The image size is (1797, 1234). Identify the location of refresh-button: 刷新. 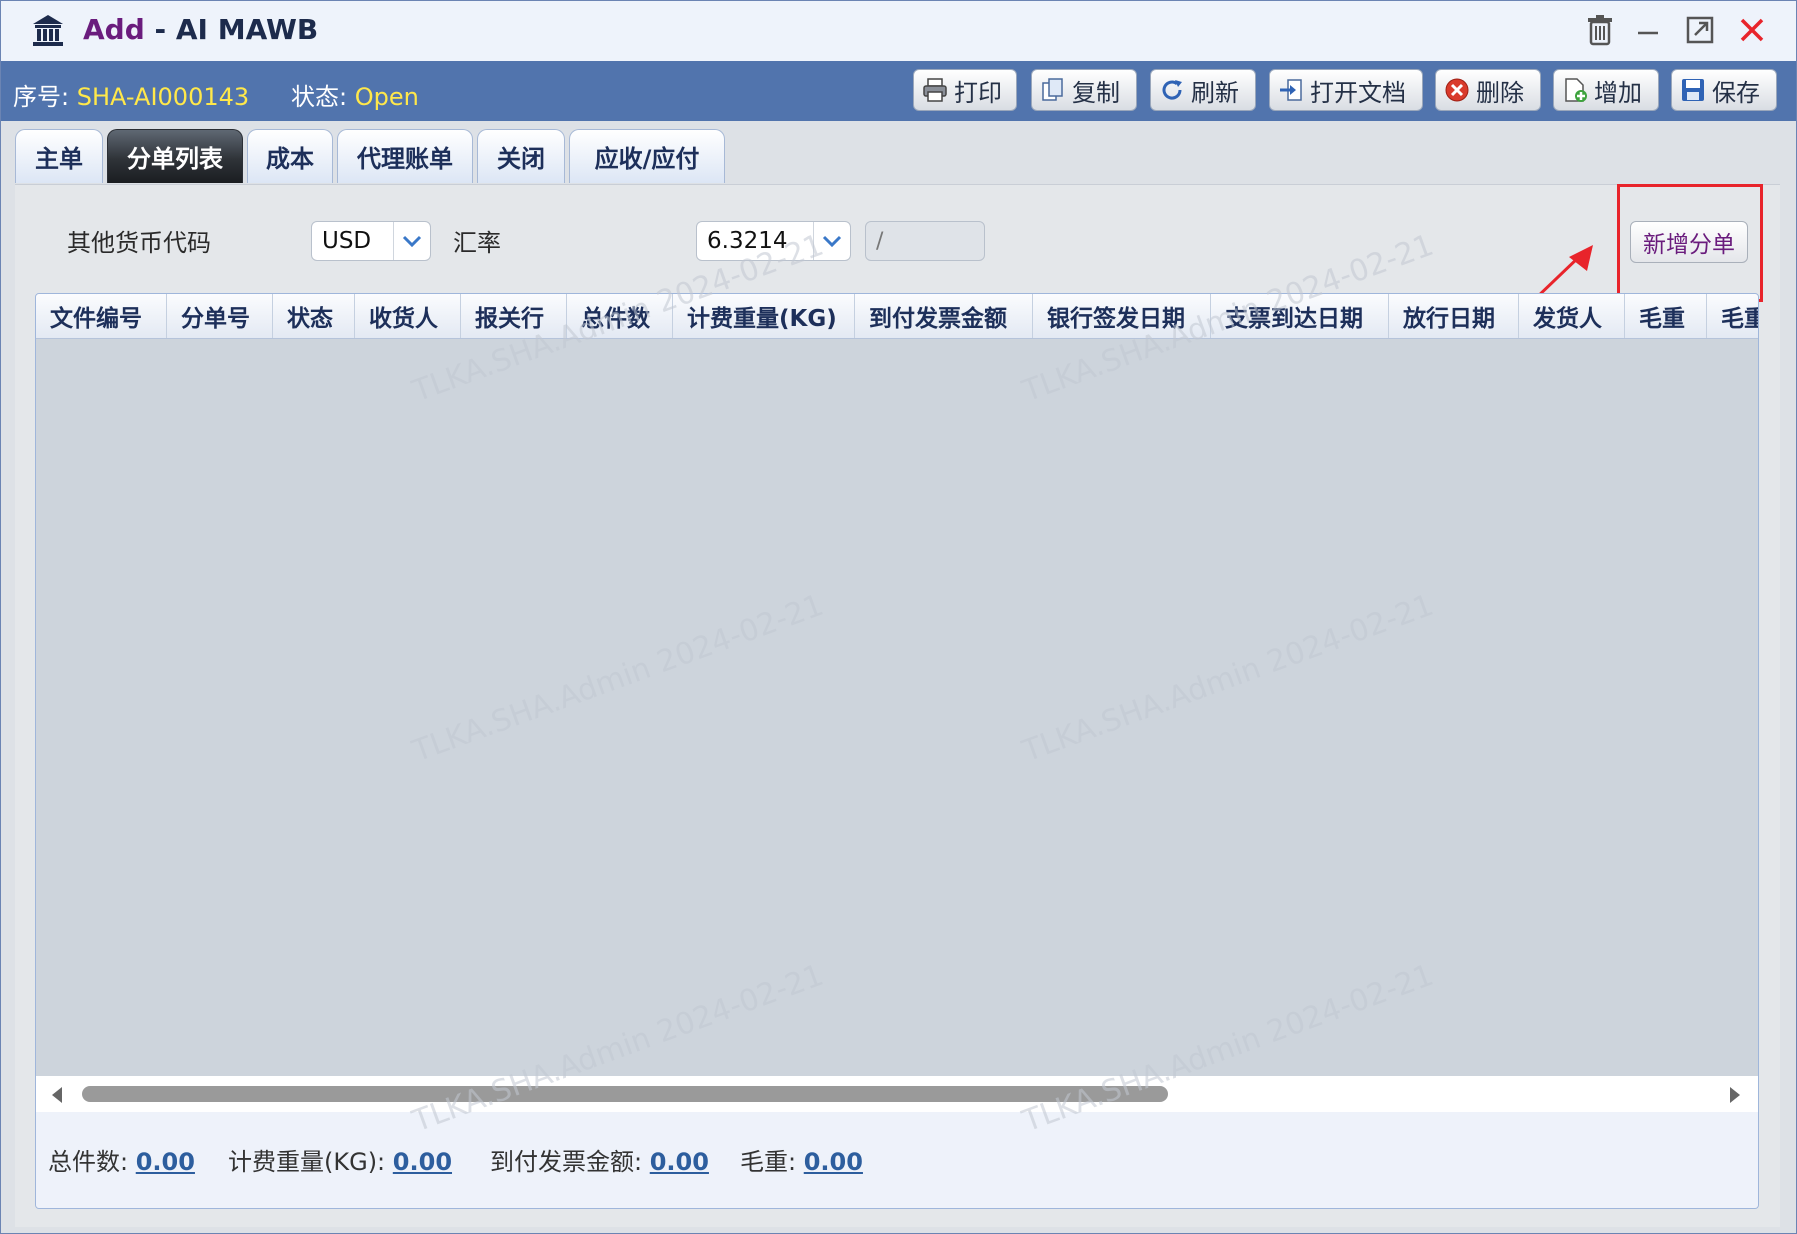
(1203, 90).